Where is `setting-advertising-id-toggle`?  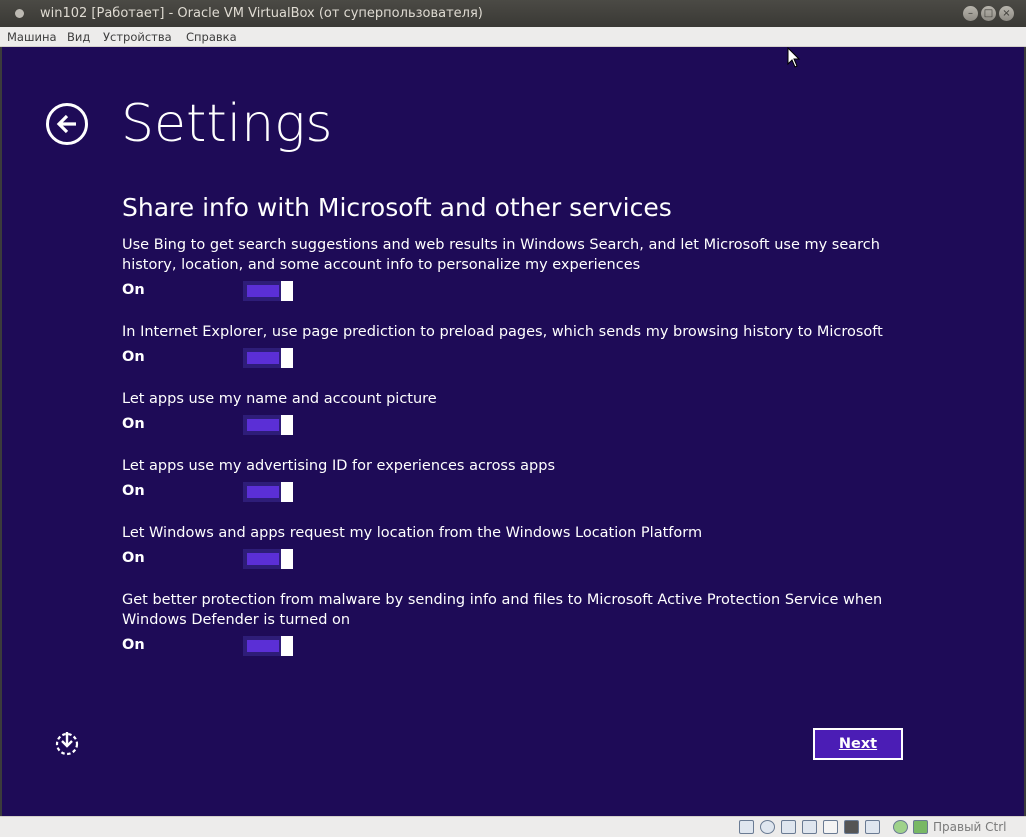
setting-advertising-id-toggle is located at coordinates (268, 492).